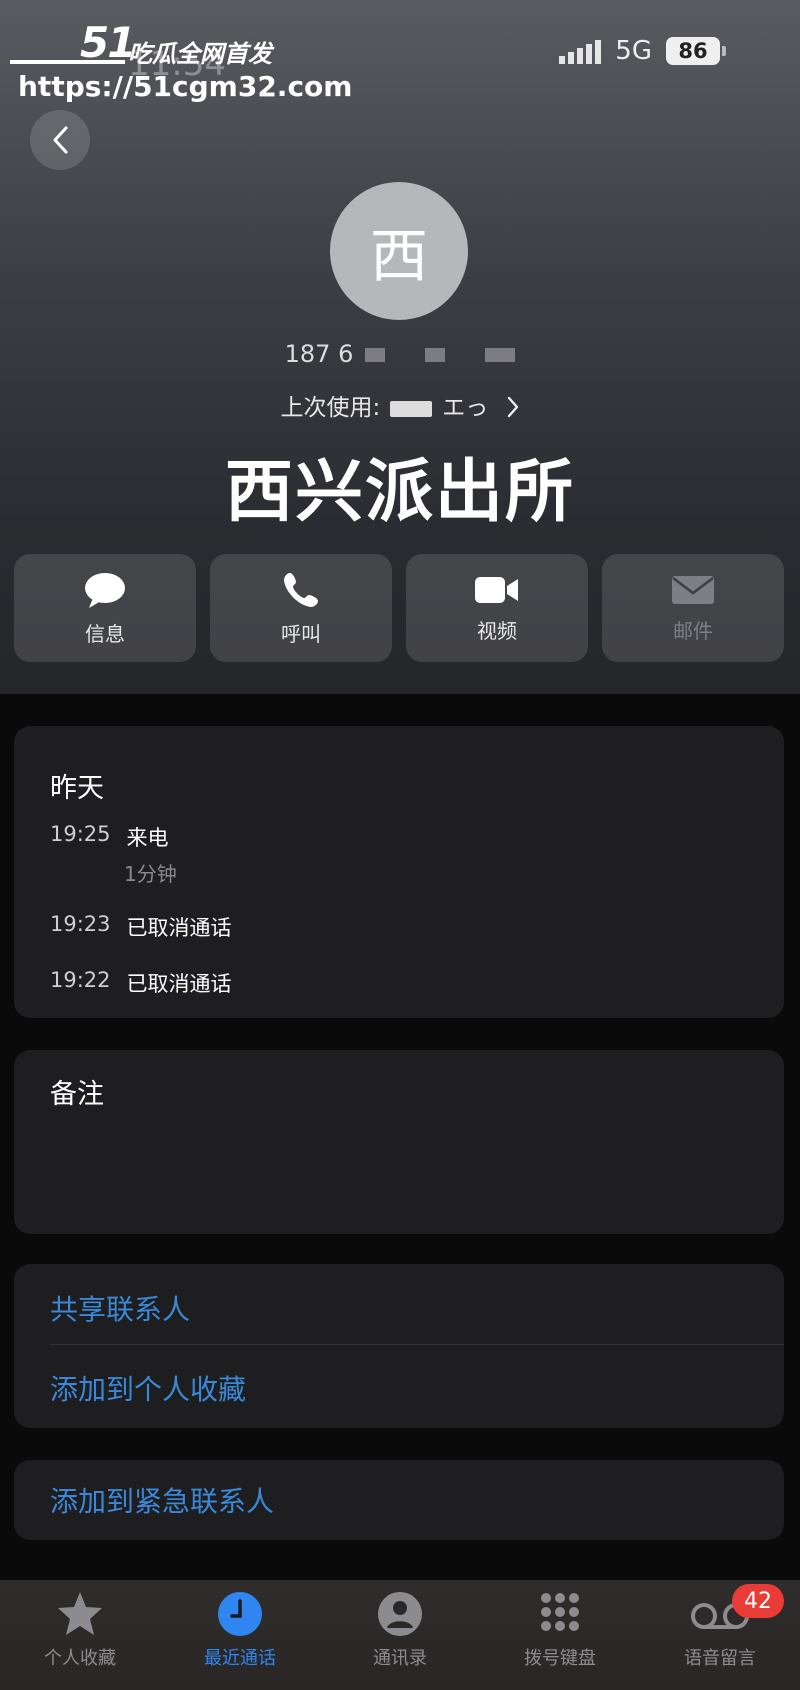 The width and height of the screenshot is (800, 1690). What do you see at coordinates (147, 838) in the screenshot?
I see `call-type: 来电` at bounding box center [147, 838].